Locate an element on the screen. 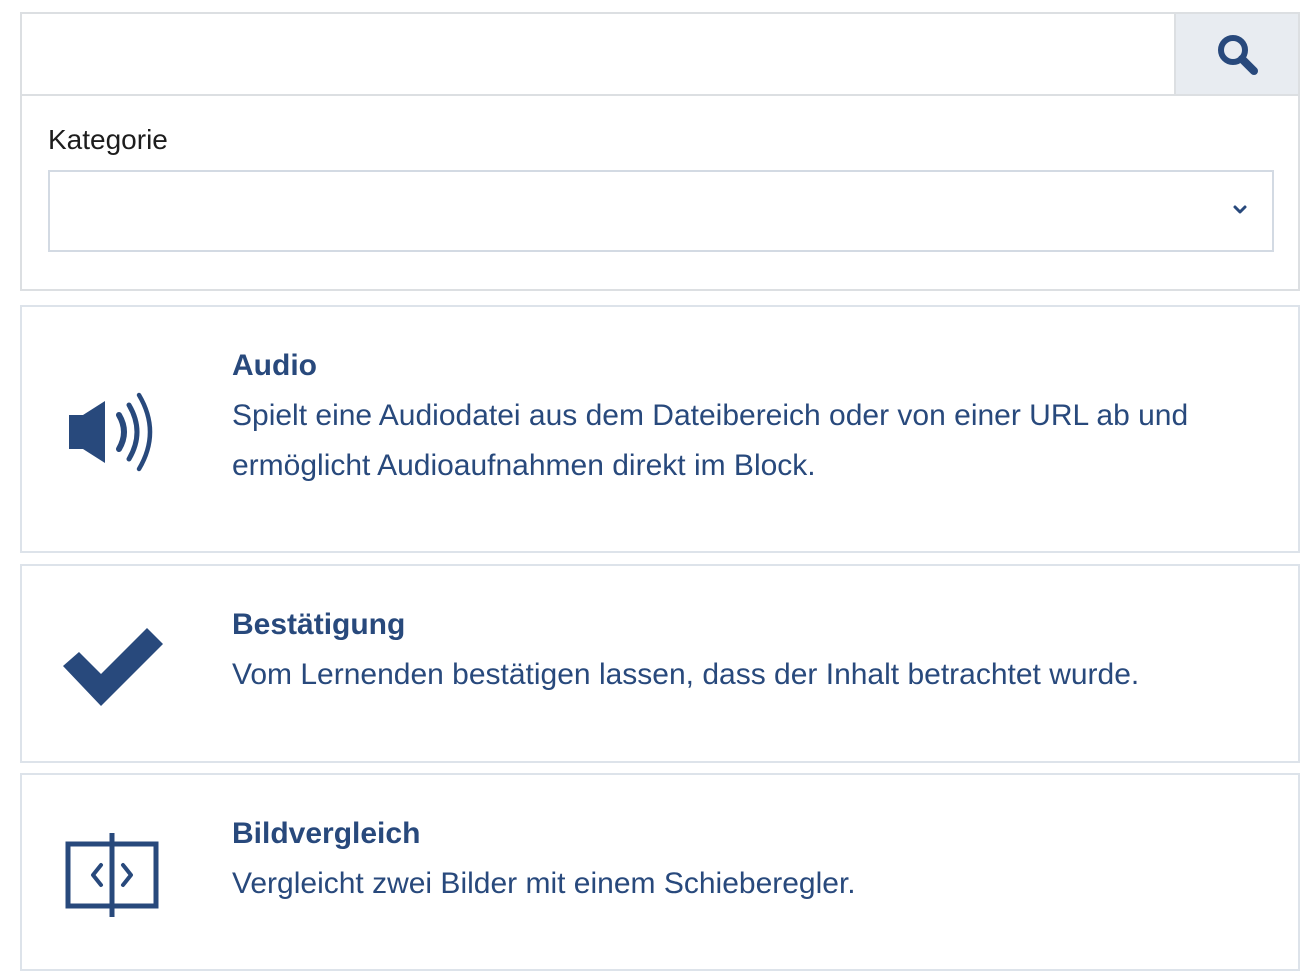 This screenshot has height=980, width=1307. search-icon is located at coordinates (1238, 55).